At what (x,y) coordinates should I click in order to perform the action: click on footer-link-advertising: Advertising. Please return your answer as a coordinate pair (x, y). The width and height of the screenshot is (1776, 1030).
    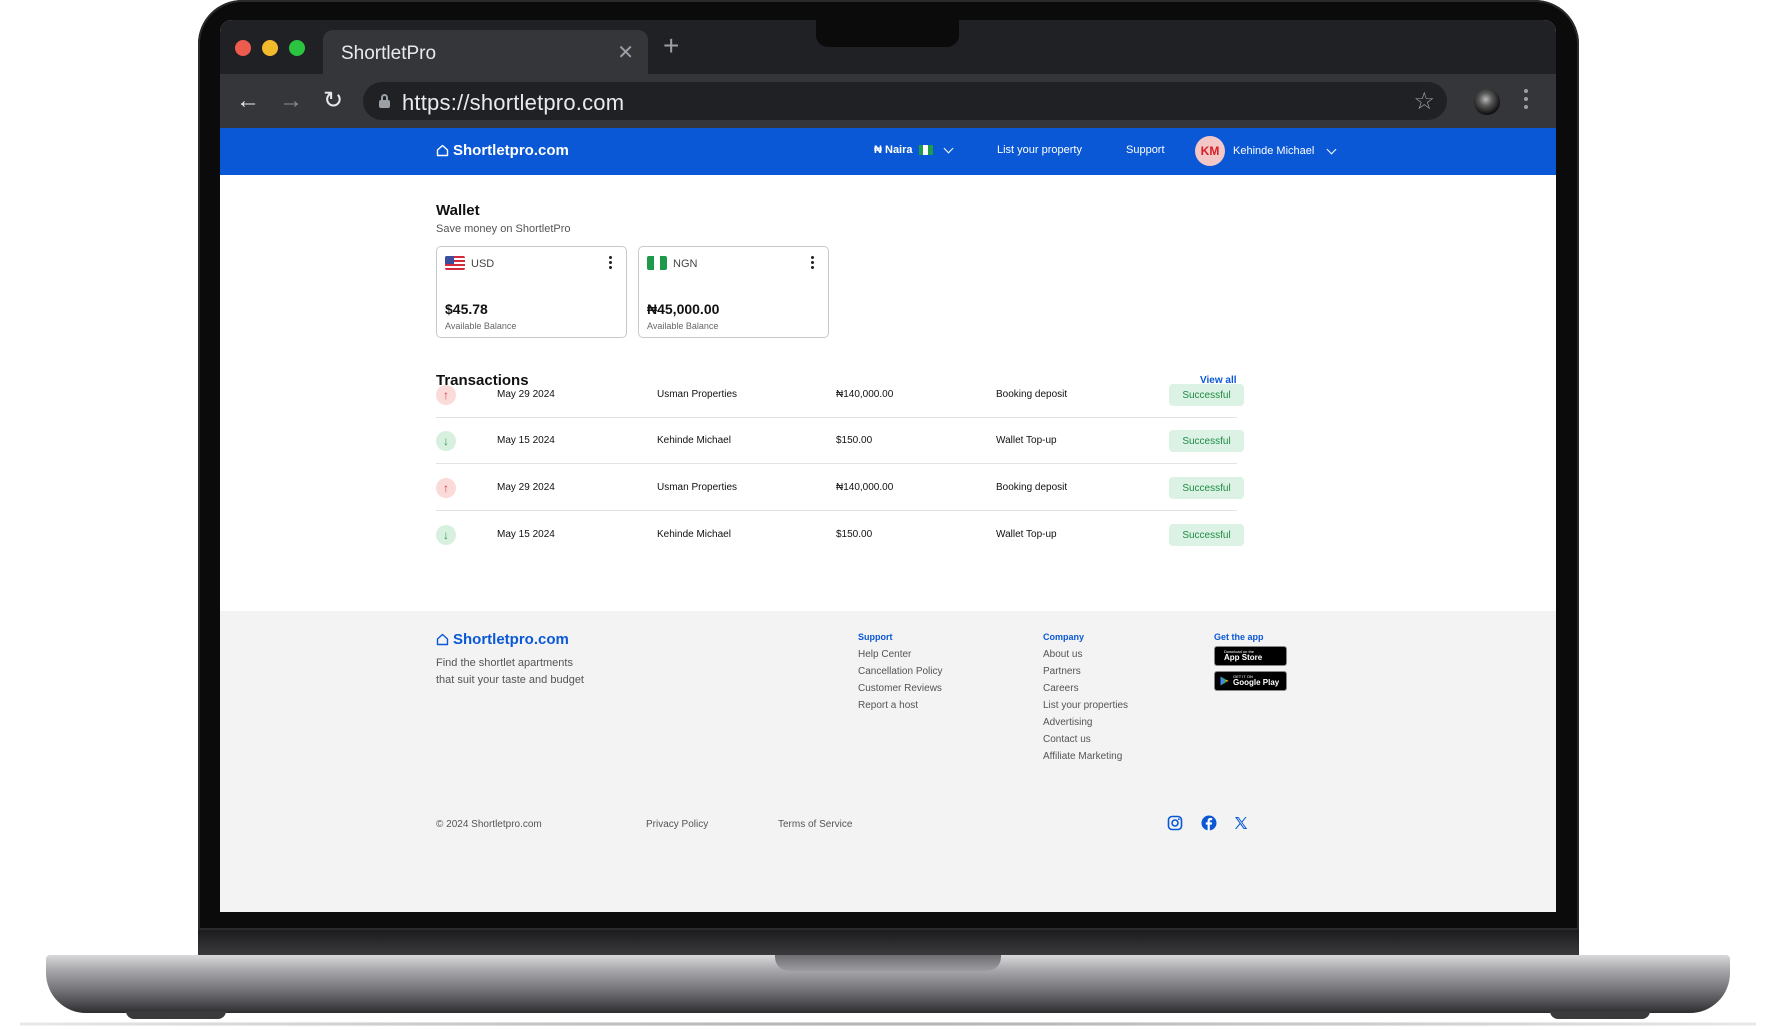
    Looking at the image, I should click on (1085, 722).